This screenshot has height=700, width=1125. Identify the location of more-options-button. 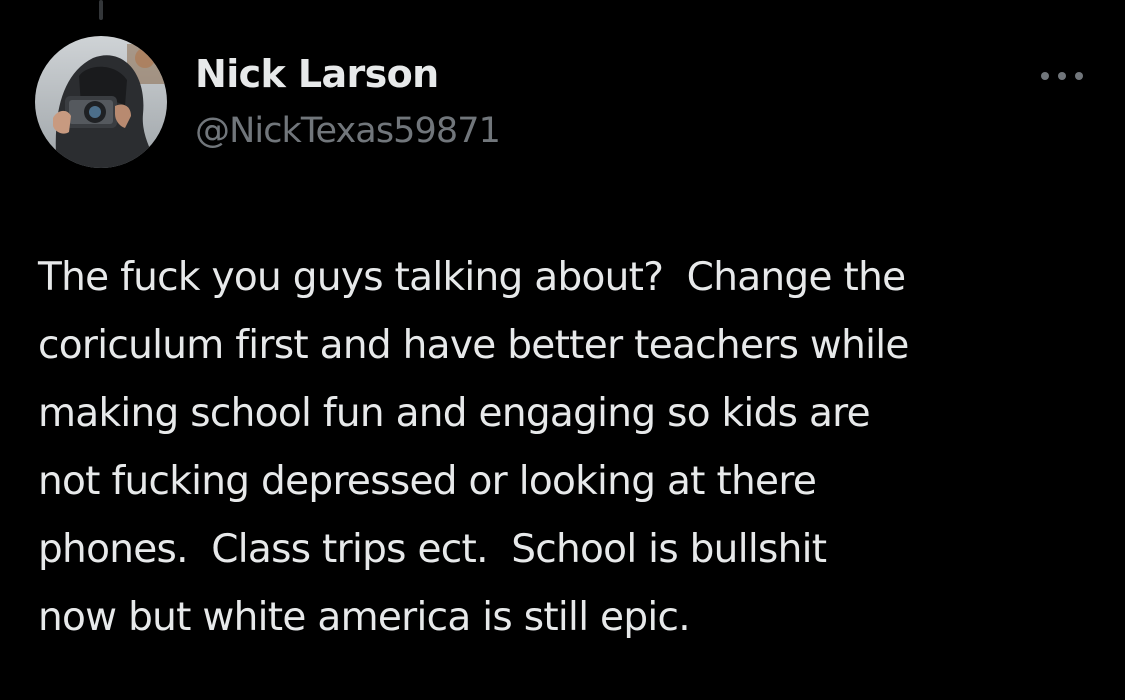
(1063, 76).